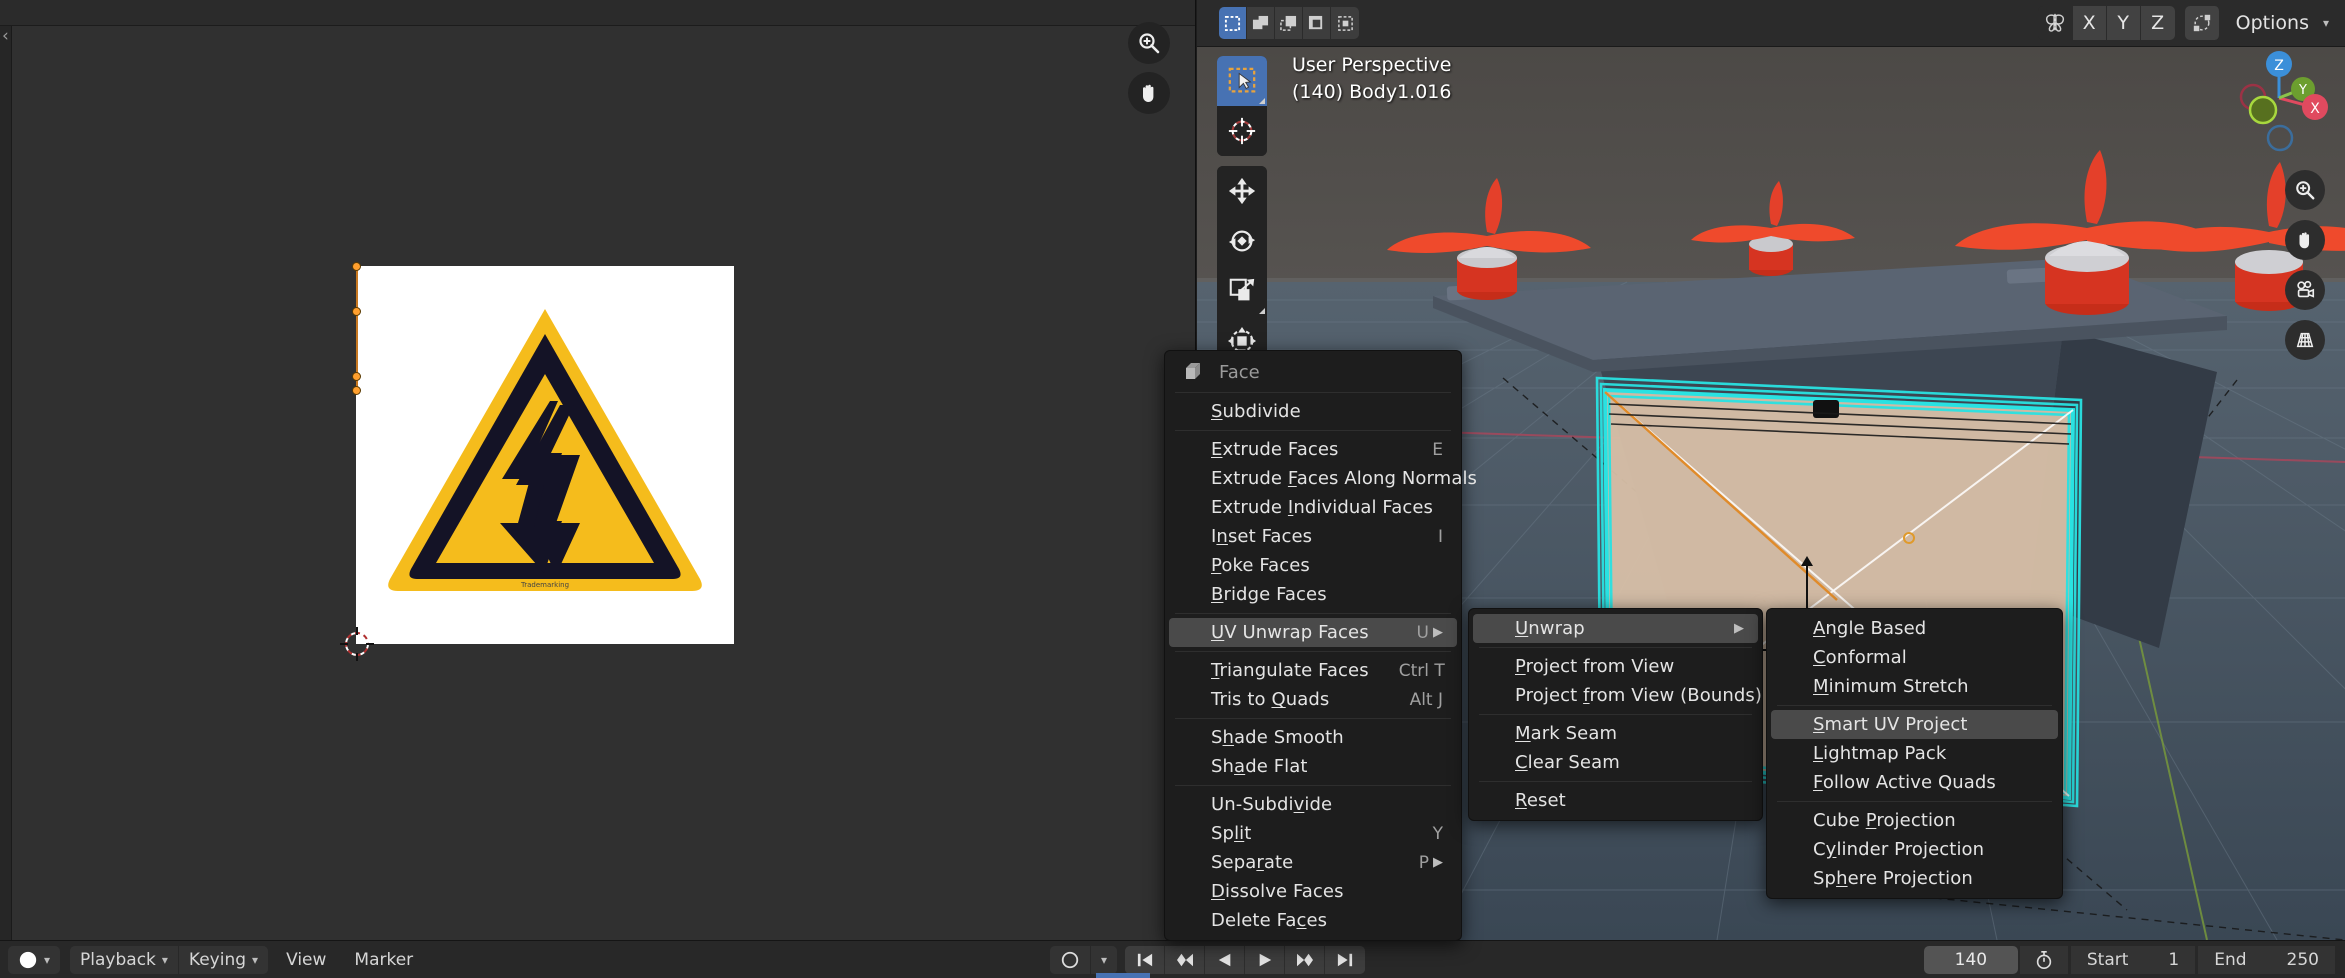 The height and width of the screenshot is (978, 2345). What do you see at coordinates (1313, 565) in the screenshot?
I see `menu-item-poke-faces: Poke Faces` at bounding box center [1313, 565].